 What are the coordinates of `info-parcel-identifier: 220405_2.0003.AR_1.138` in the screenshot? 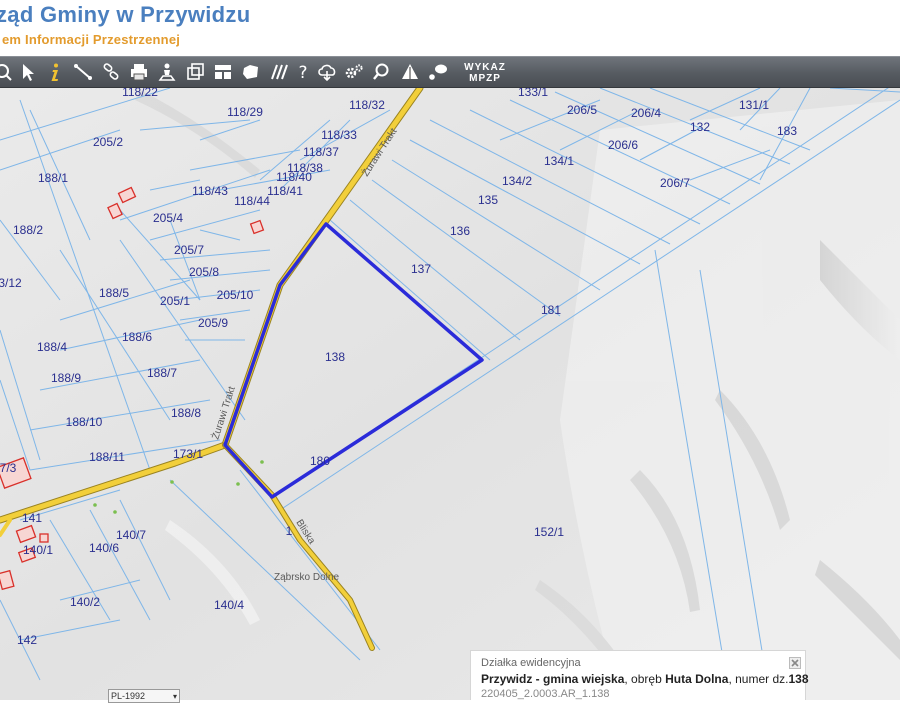 It's located at (545, 694).